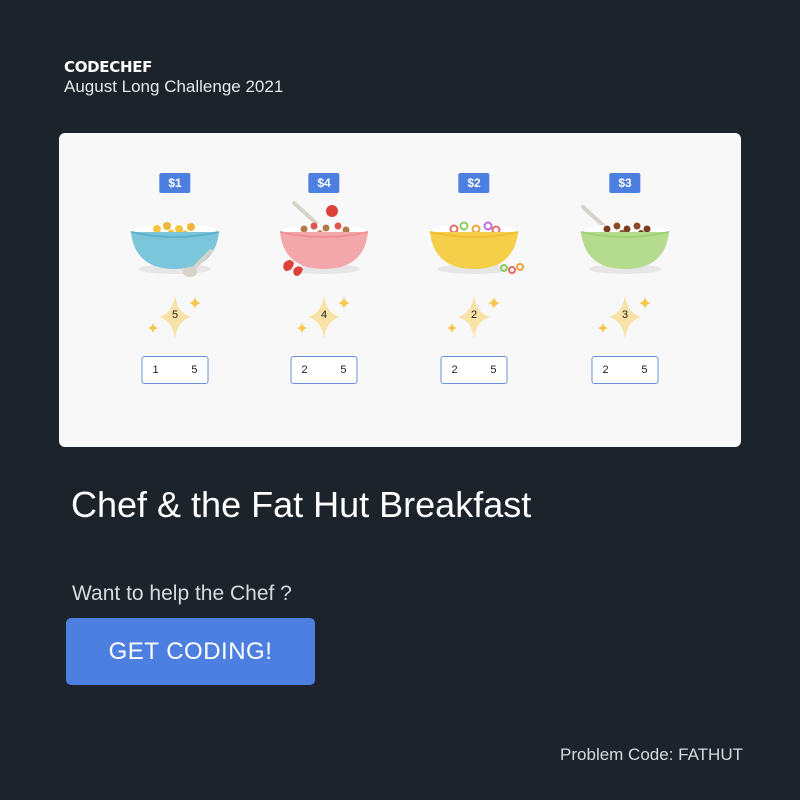 The width and height of the screenshot is (800, 800). What do you see at coordinates (324, 290) in the screenshot?
I see `cereal-item-2: $4 4 2 5` at bounding box center [324, 290].